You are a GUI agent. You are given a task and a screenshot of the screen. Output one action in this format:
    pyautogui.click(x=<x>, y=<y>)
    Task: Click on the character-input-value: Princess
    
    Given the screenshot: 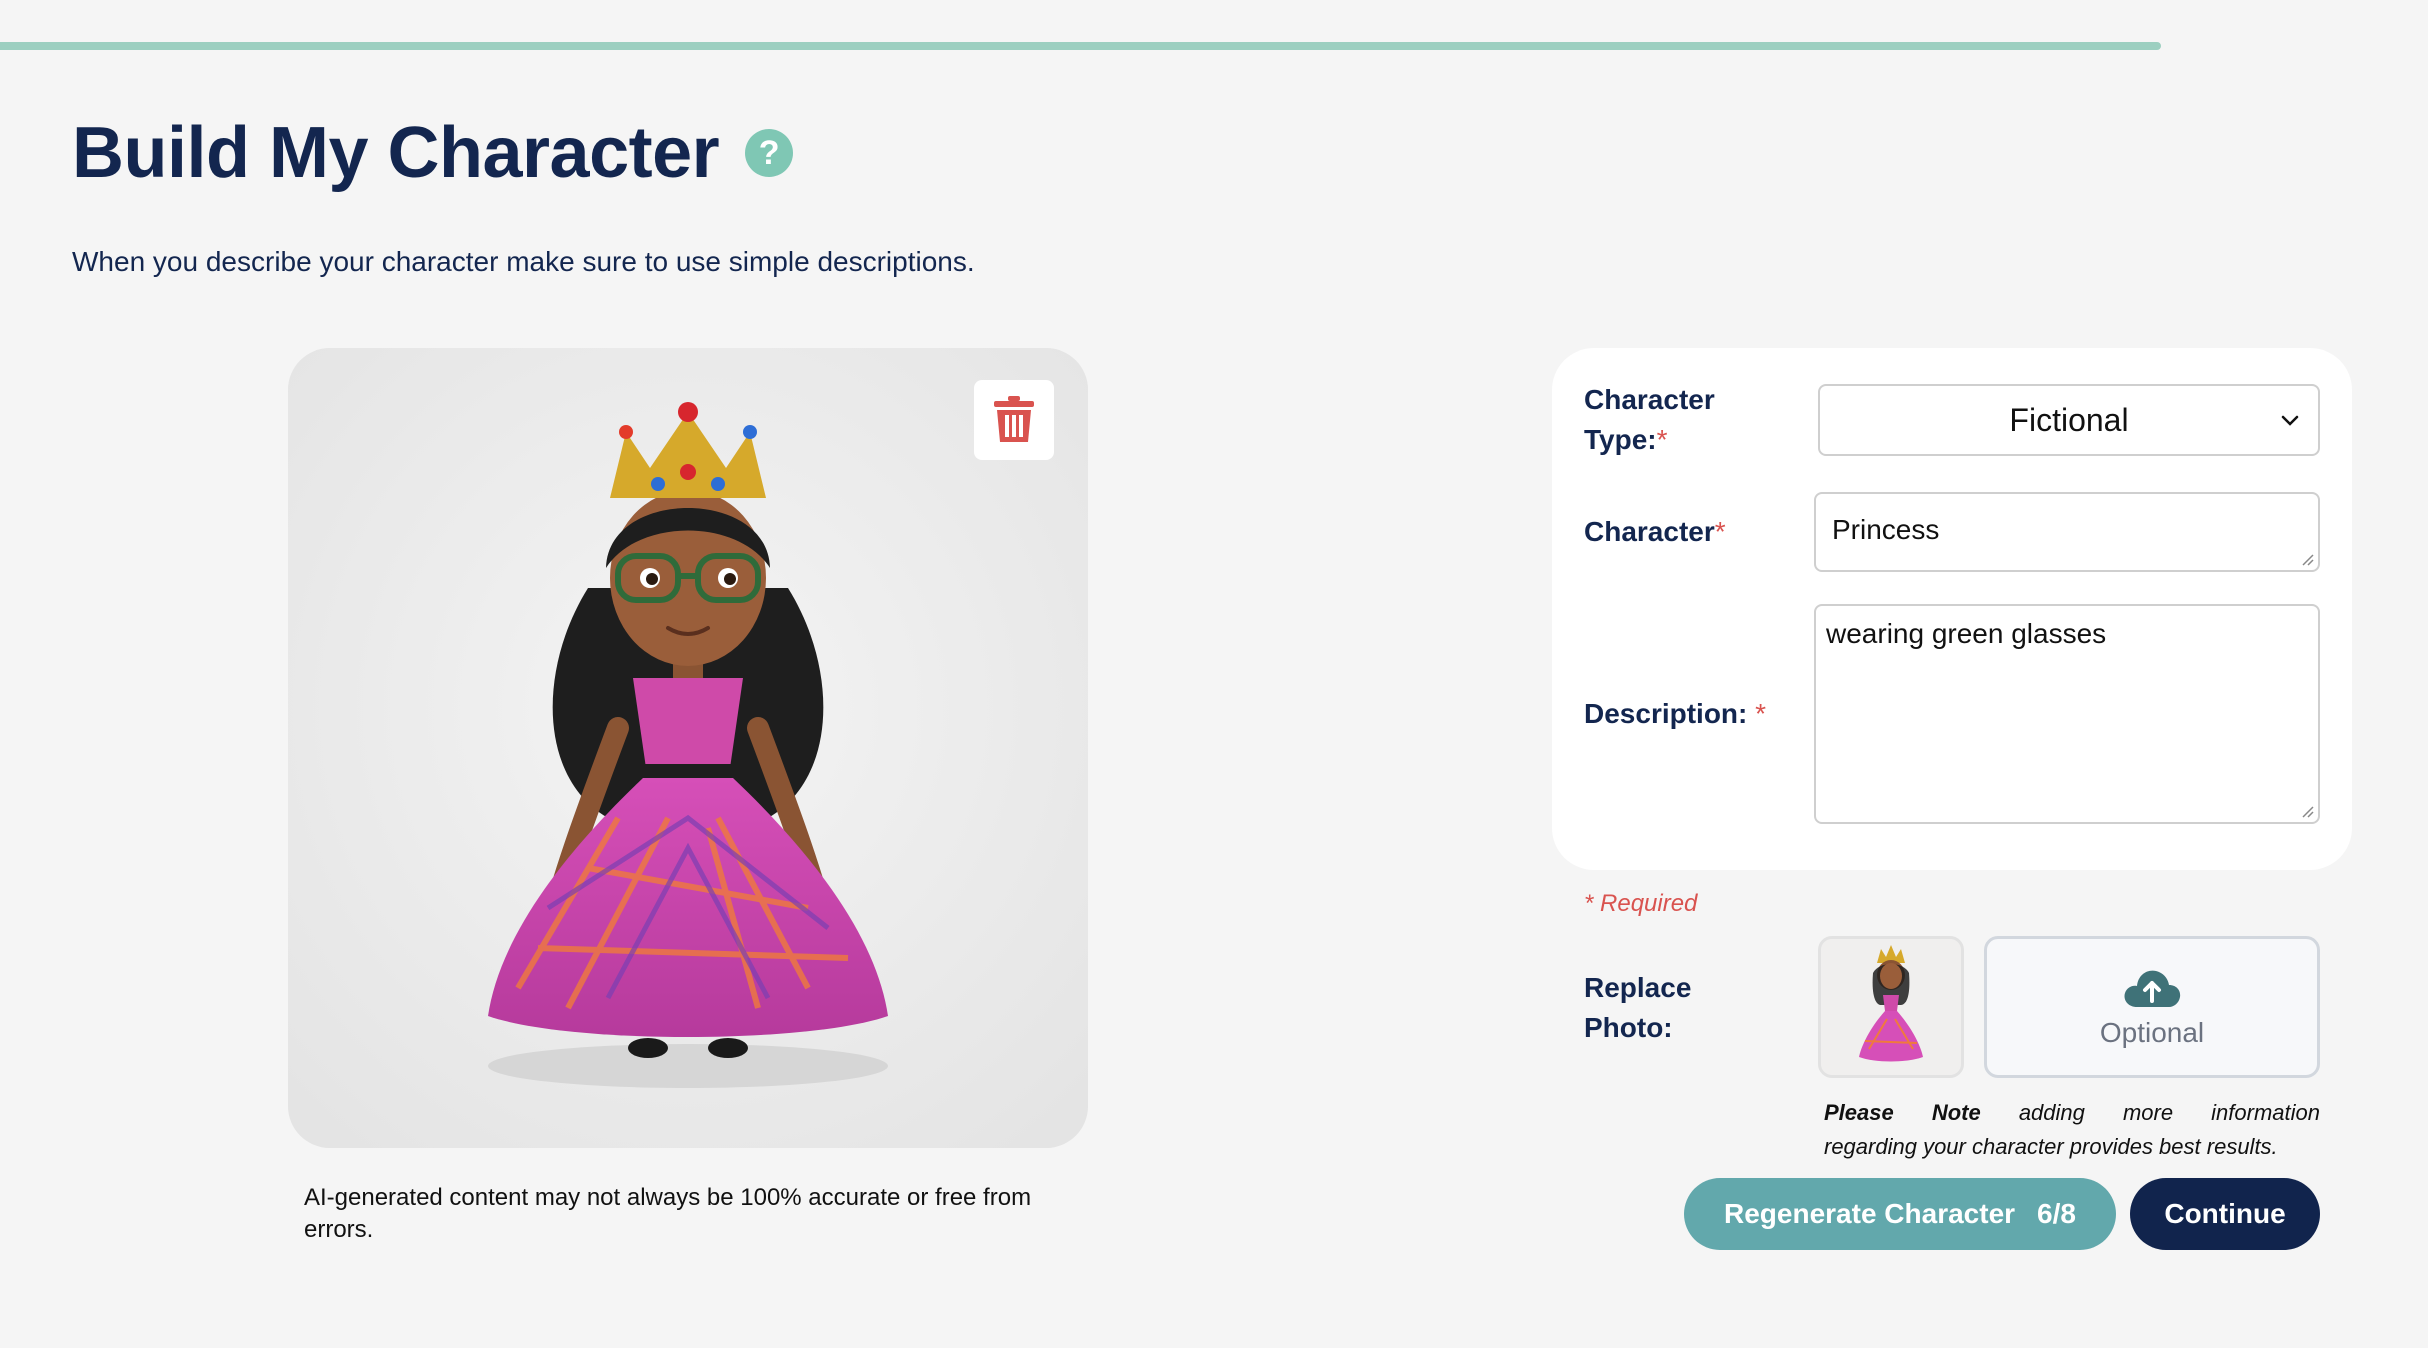 What is the action you would take?
    pyautogui.click(x=1886, y=529)
    